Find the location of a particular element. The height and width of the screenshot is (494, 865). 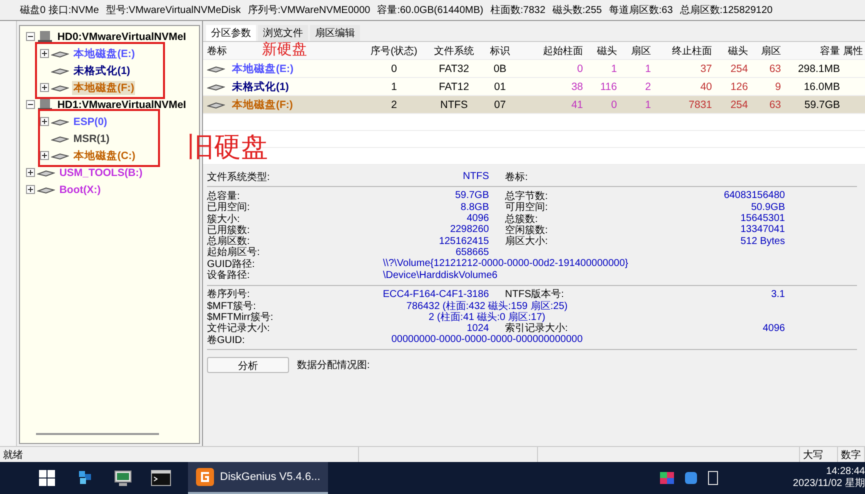

field-label: GUID路径: is located at coordinates (231, 264).